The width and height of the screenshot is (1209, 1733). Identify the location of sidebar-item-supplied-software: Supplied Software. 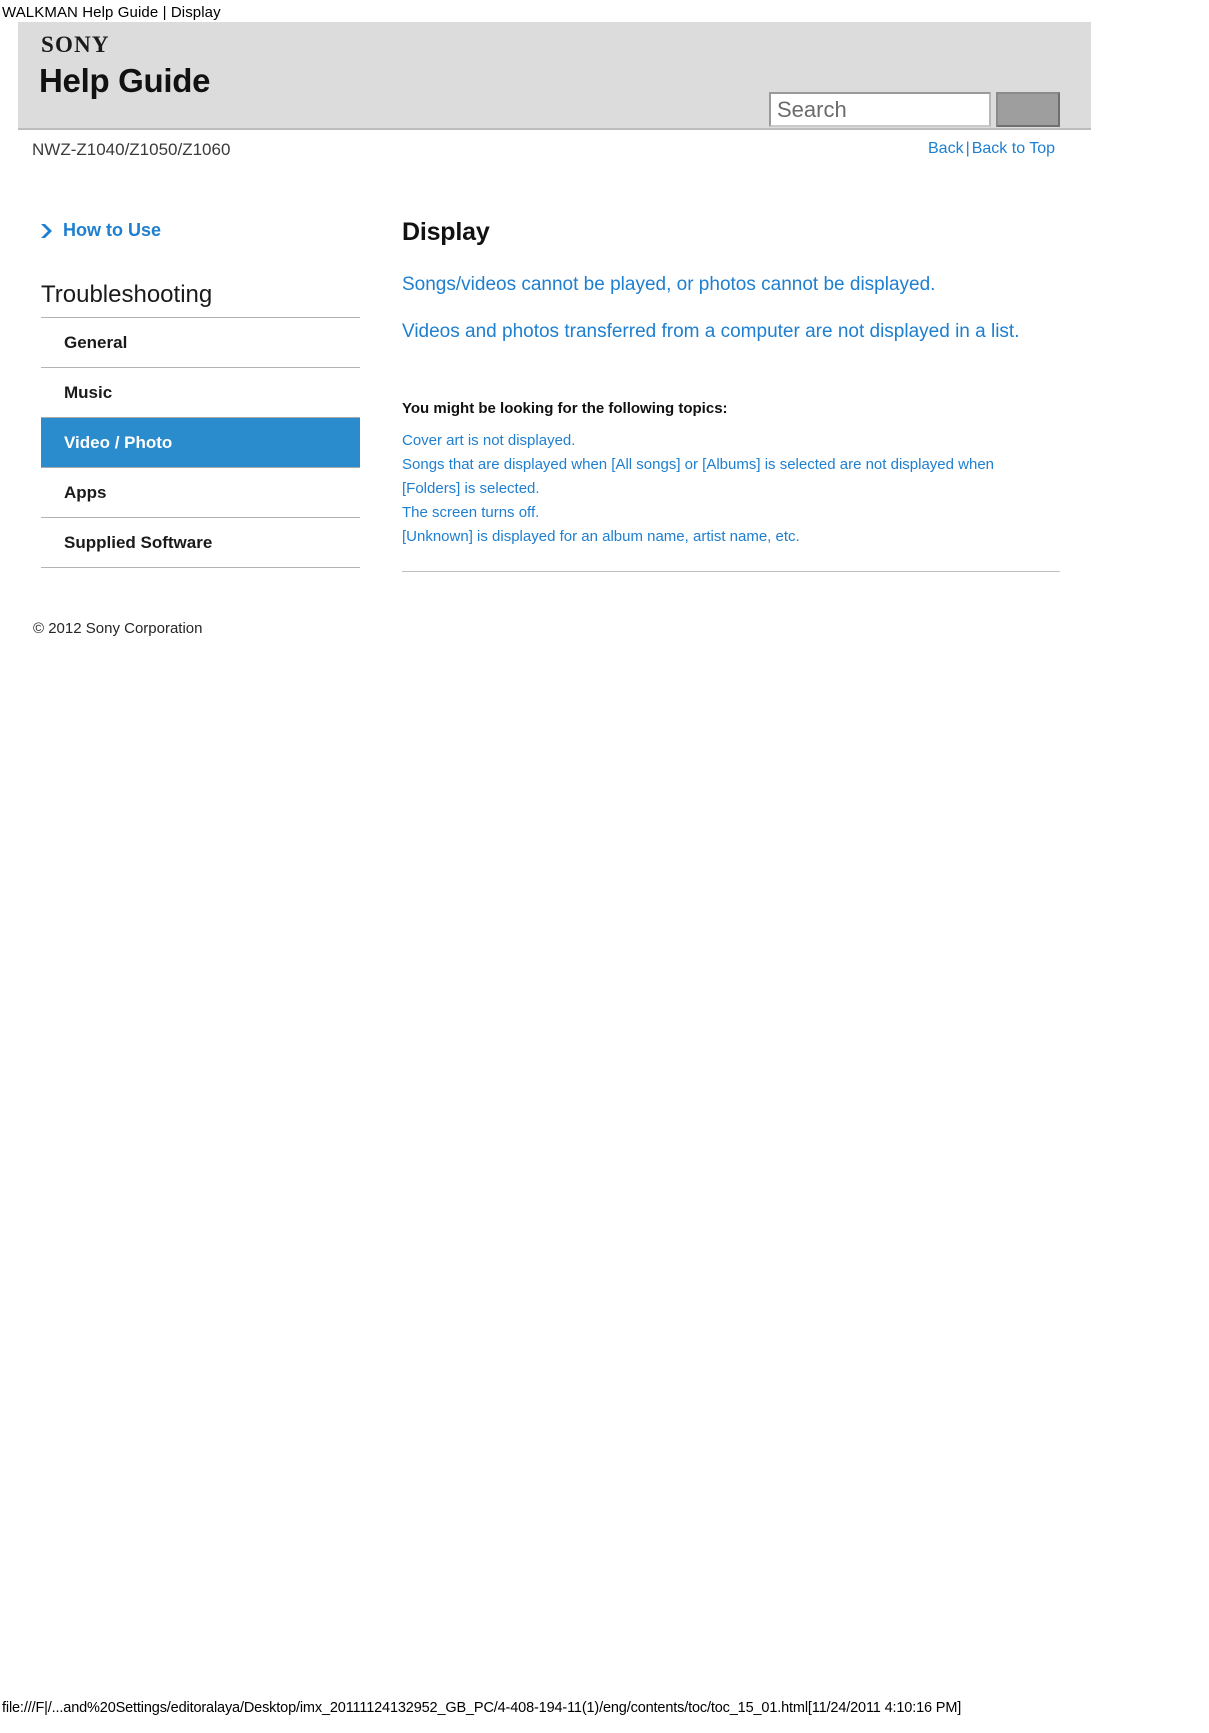
(200, 543).